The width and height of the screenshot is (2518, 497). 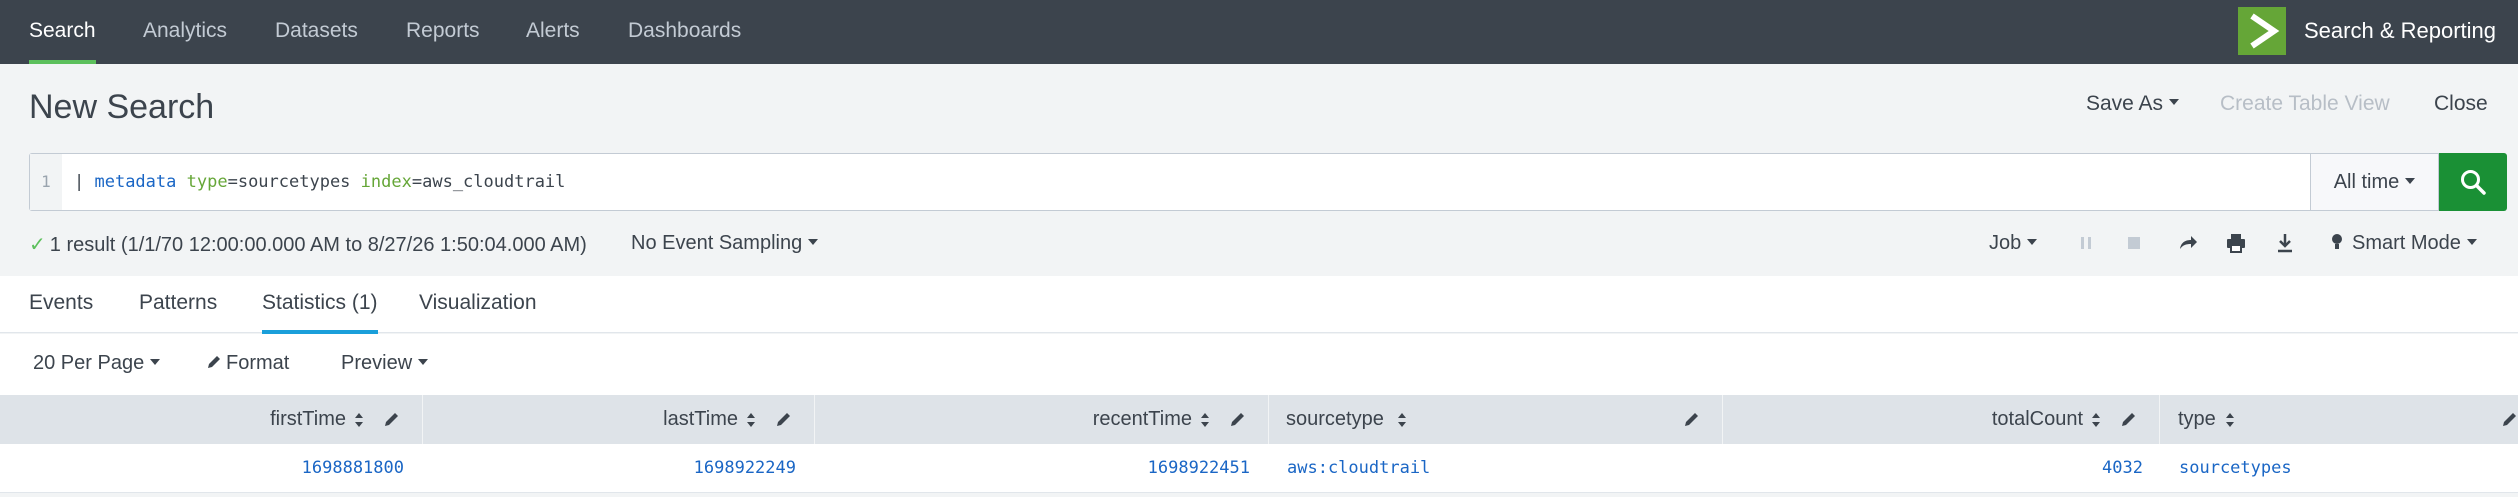 I want to click on event-sampling-dropdown: No Event Sampling, so click(x=725, y=243).